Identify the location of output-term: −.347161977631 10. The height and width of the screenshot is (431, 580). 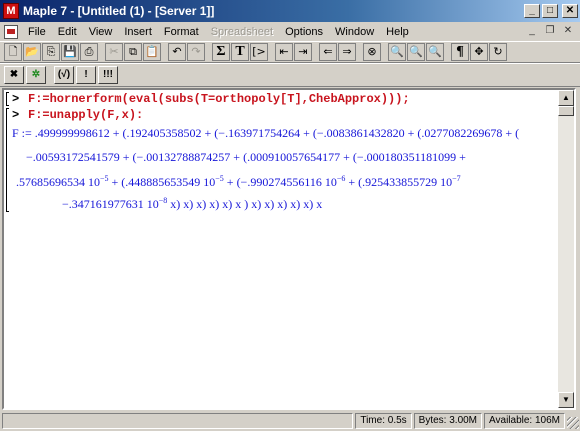
(110, 204).